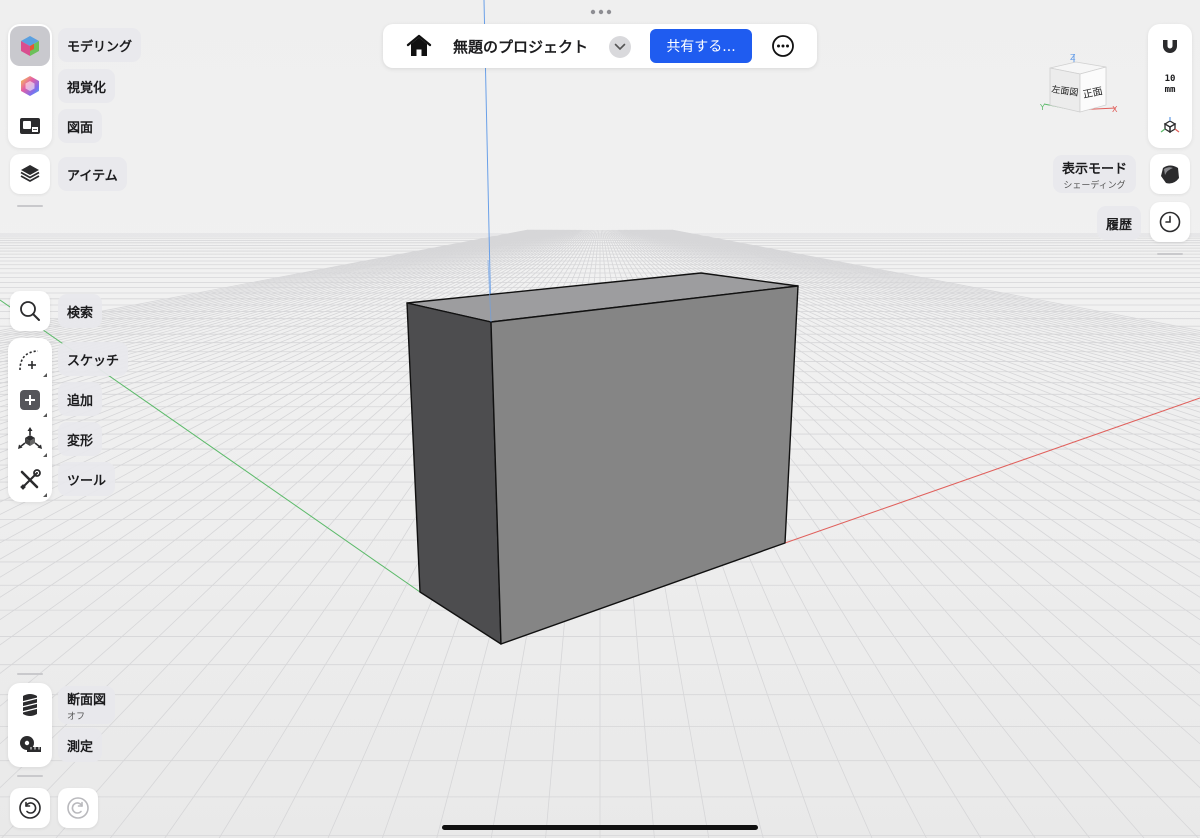 The height and width of the screenshot is (838, 1200). I want to click on layers-icon, so click(30, 173).